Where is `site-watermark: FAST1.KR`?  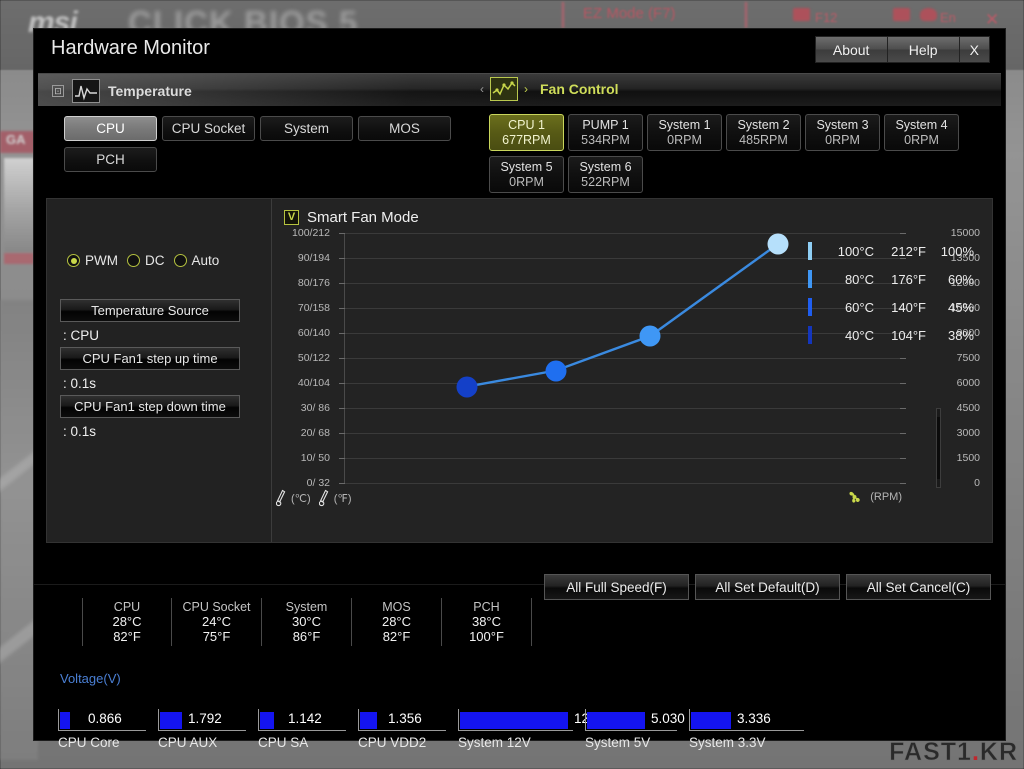 site-watermark: FAST1.KR is located at coordinates (953, 752).